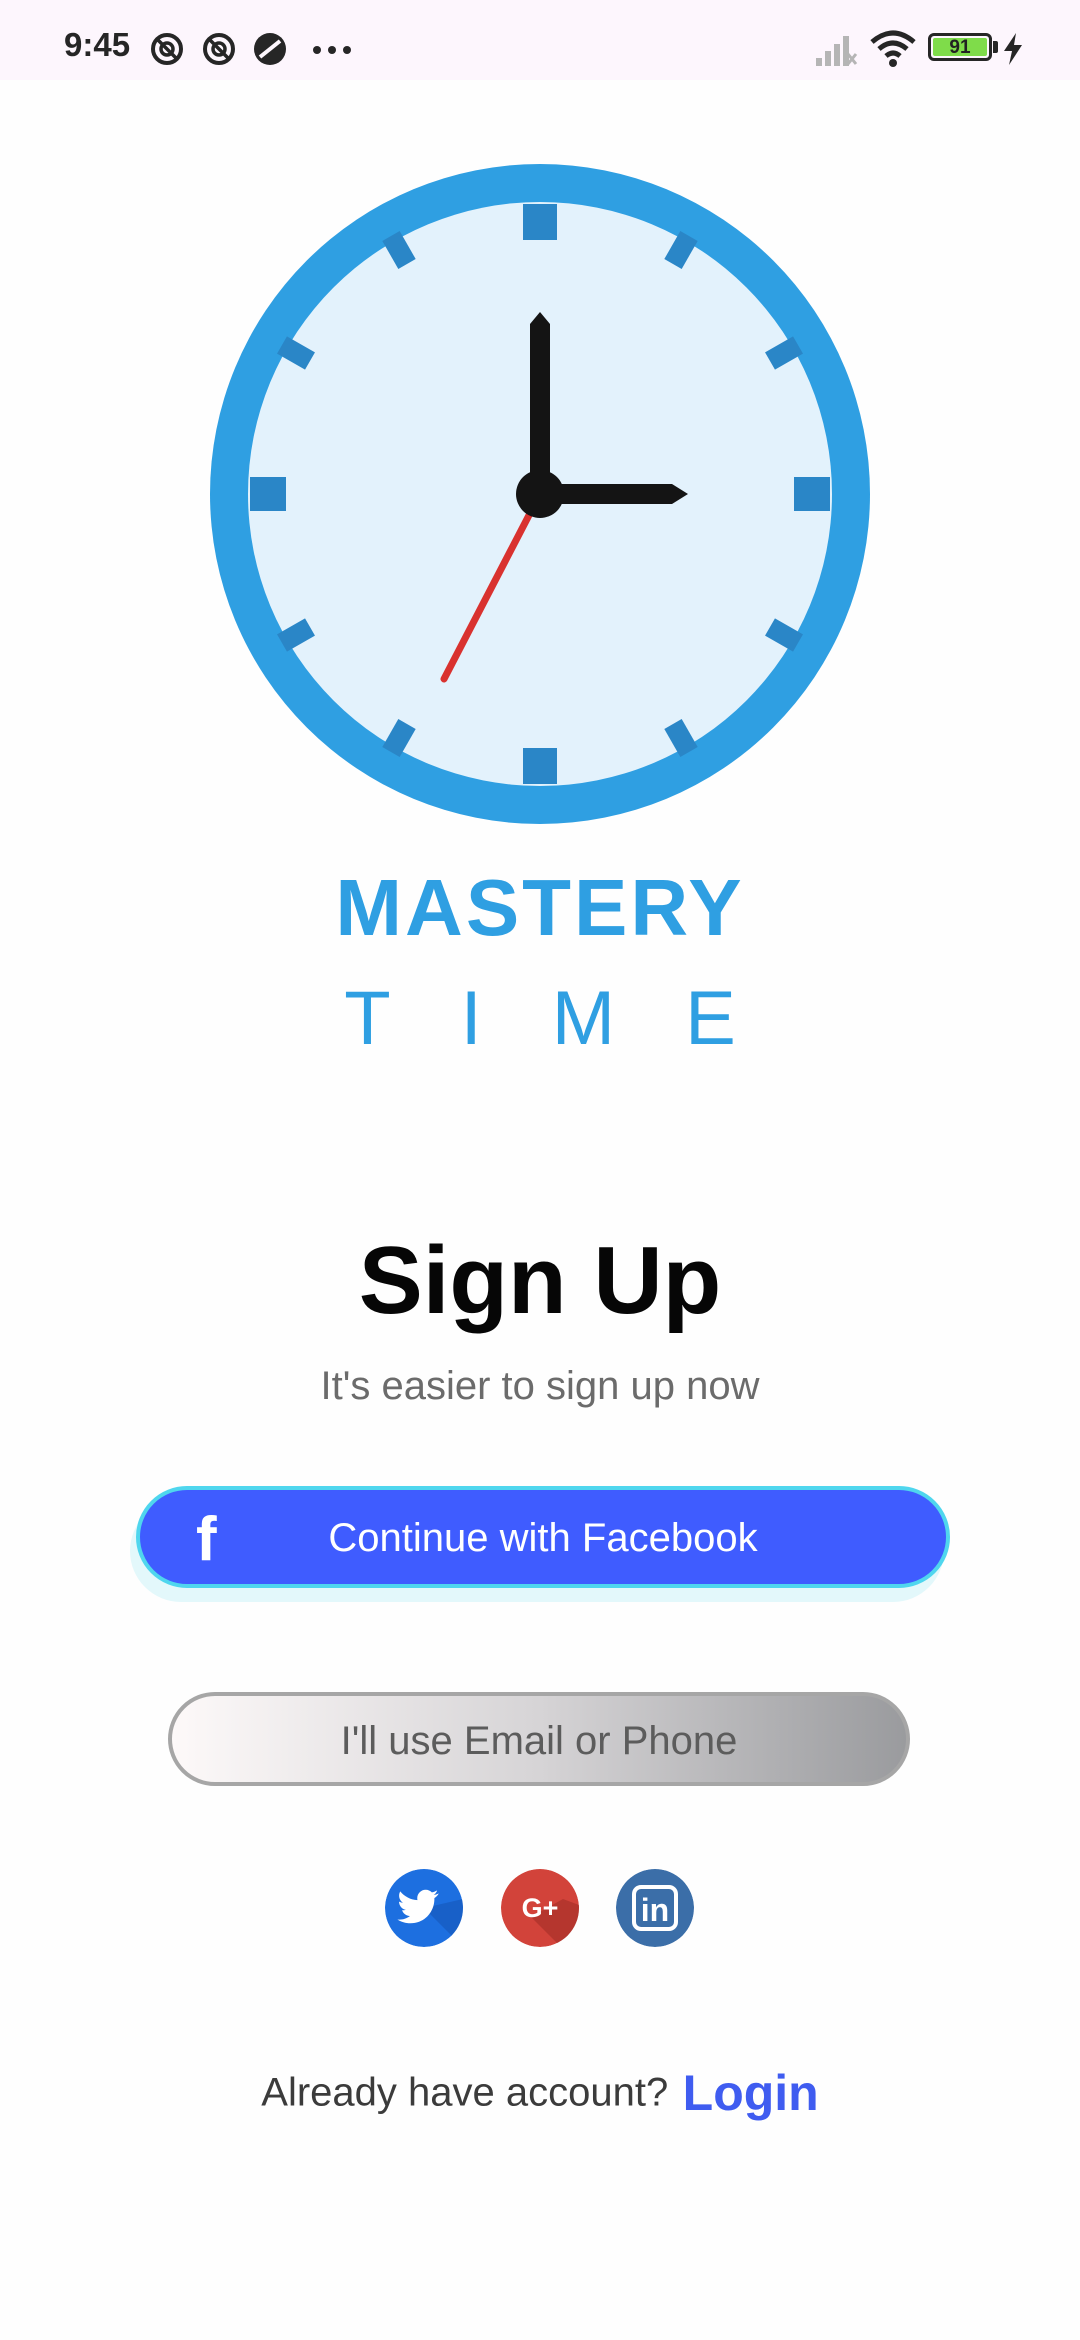 The image size is (1080, 2340). I want to click on email-button-label: I'll use Email or Phone, so click(539, 1741).